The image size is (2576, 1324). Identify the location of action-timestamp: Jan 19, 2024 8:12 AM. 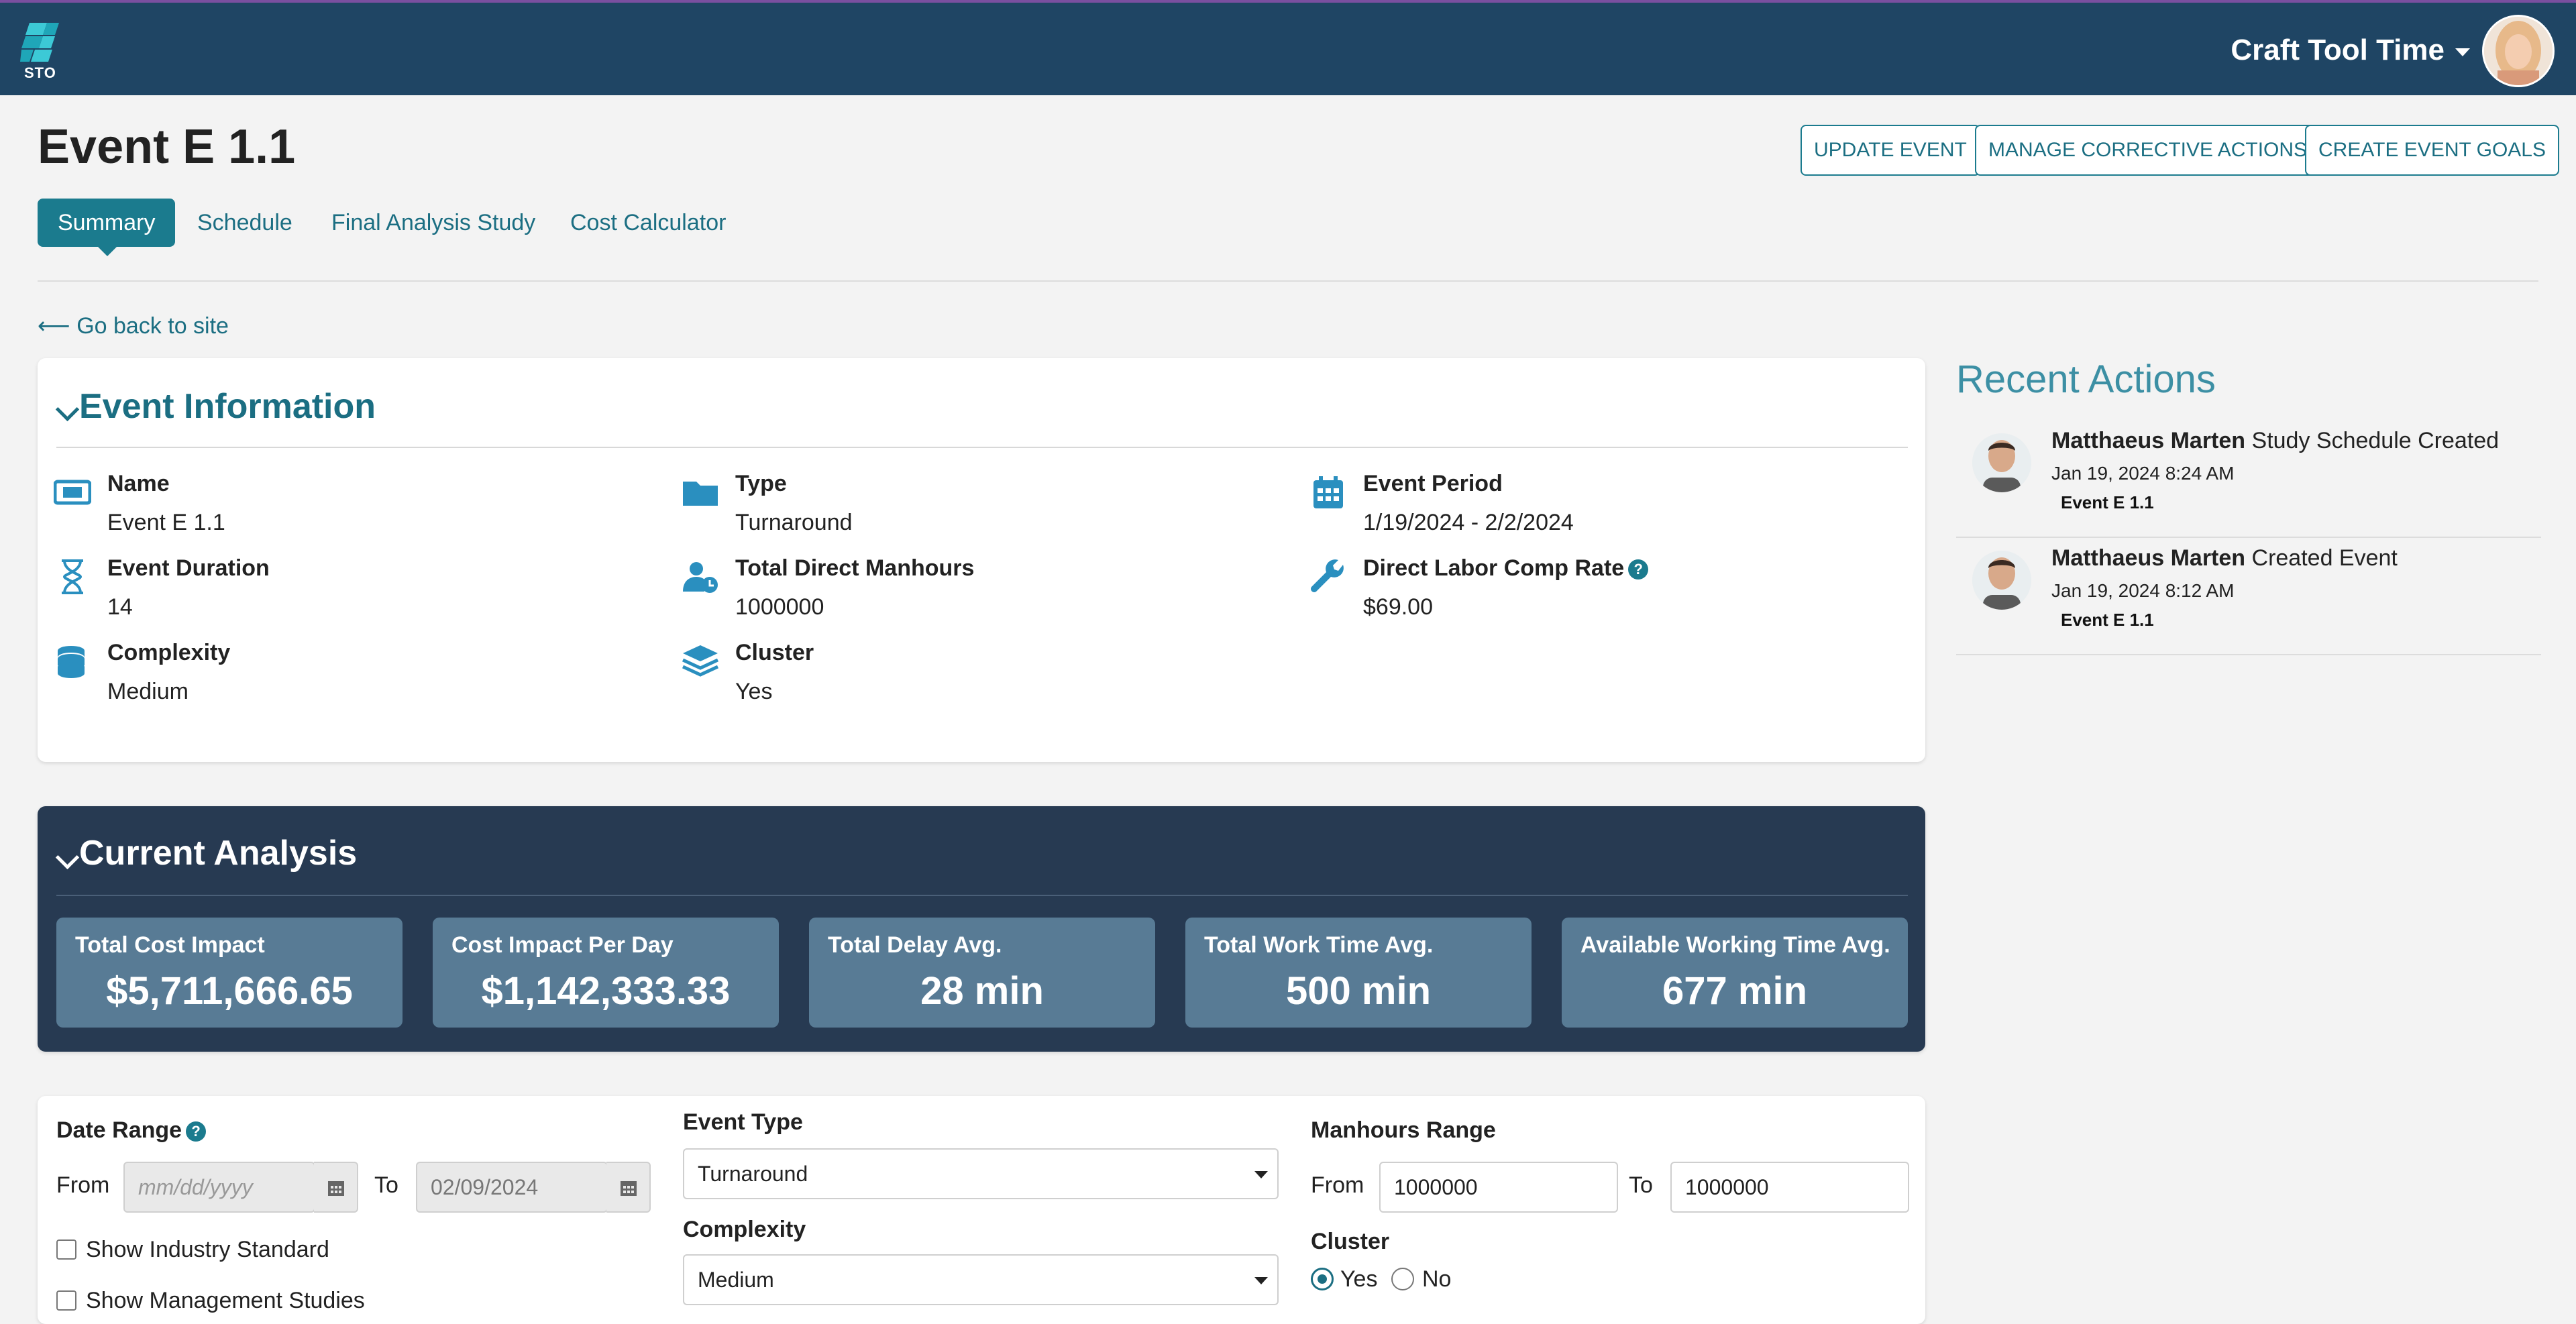
(2143, 590).